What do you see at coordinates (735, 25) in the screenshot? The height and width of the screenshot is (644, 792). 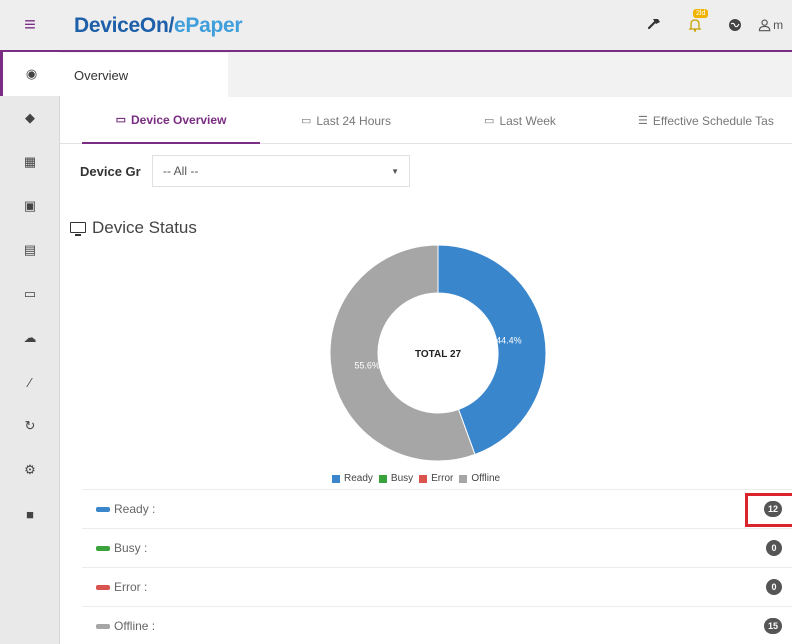 I see `globe-icon` at bounding box center [735, 25].